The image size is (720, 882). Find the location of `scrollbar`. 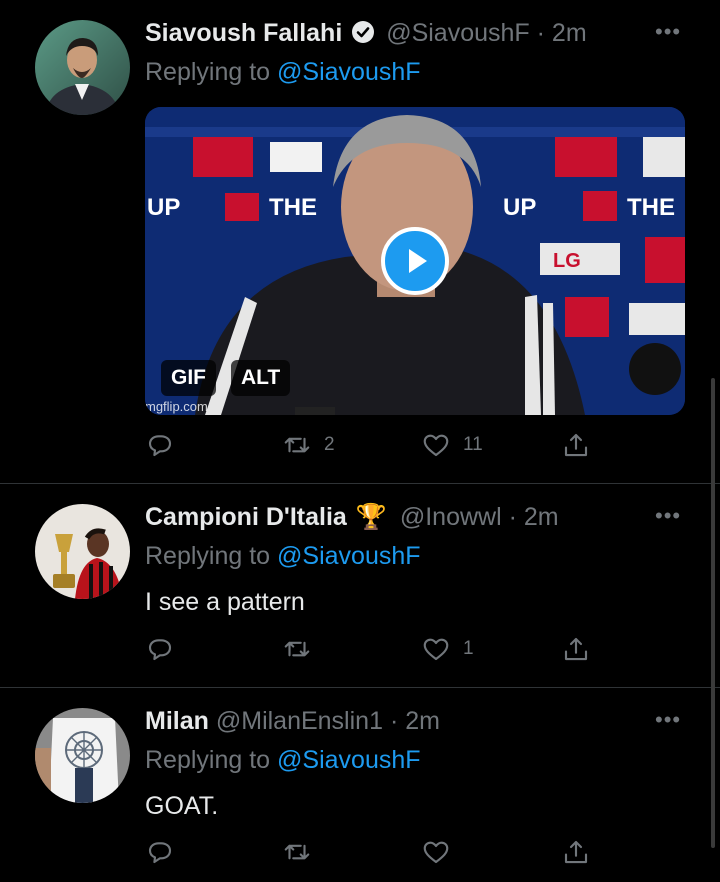

scrollbar is located at coordinates (713, 613).